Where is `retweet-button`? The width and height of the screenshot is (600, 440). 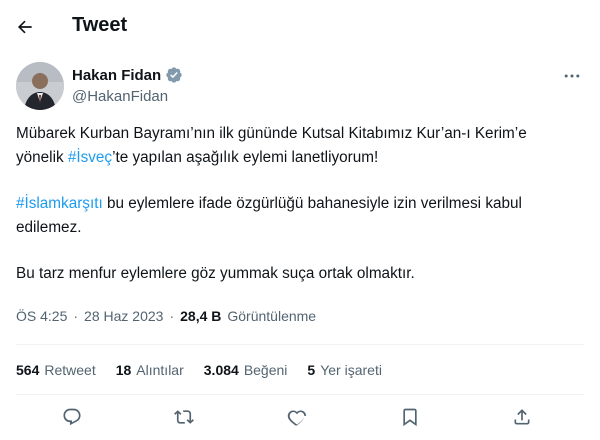 retweet-button is located at coordinates (184, 417).